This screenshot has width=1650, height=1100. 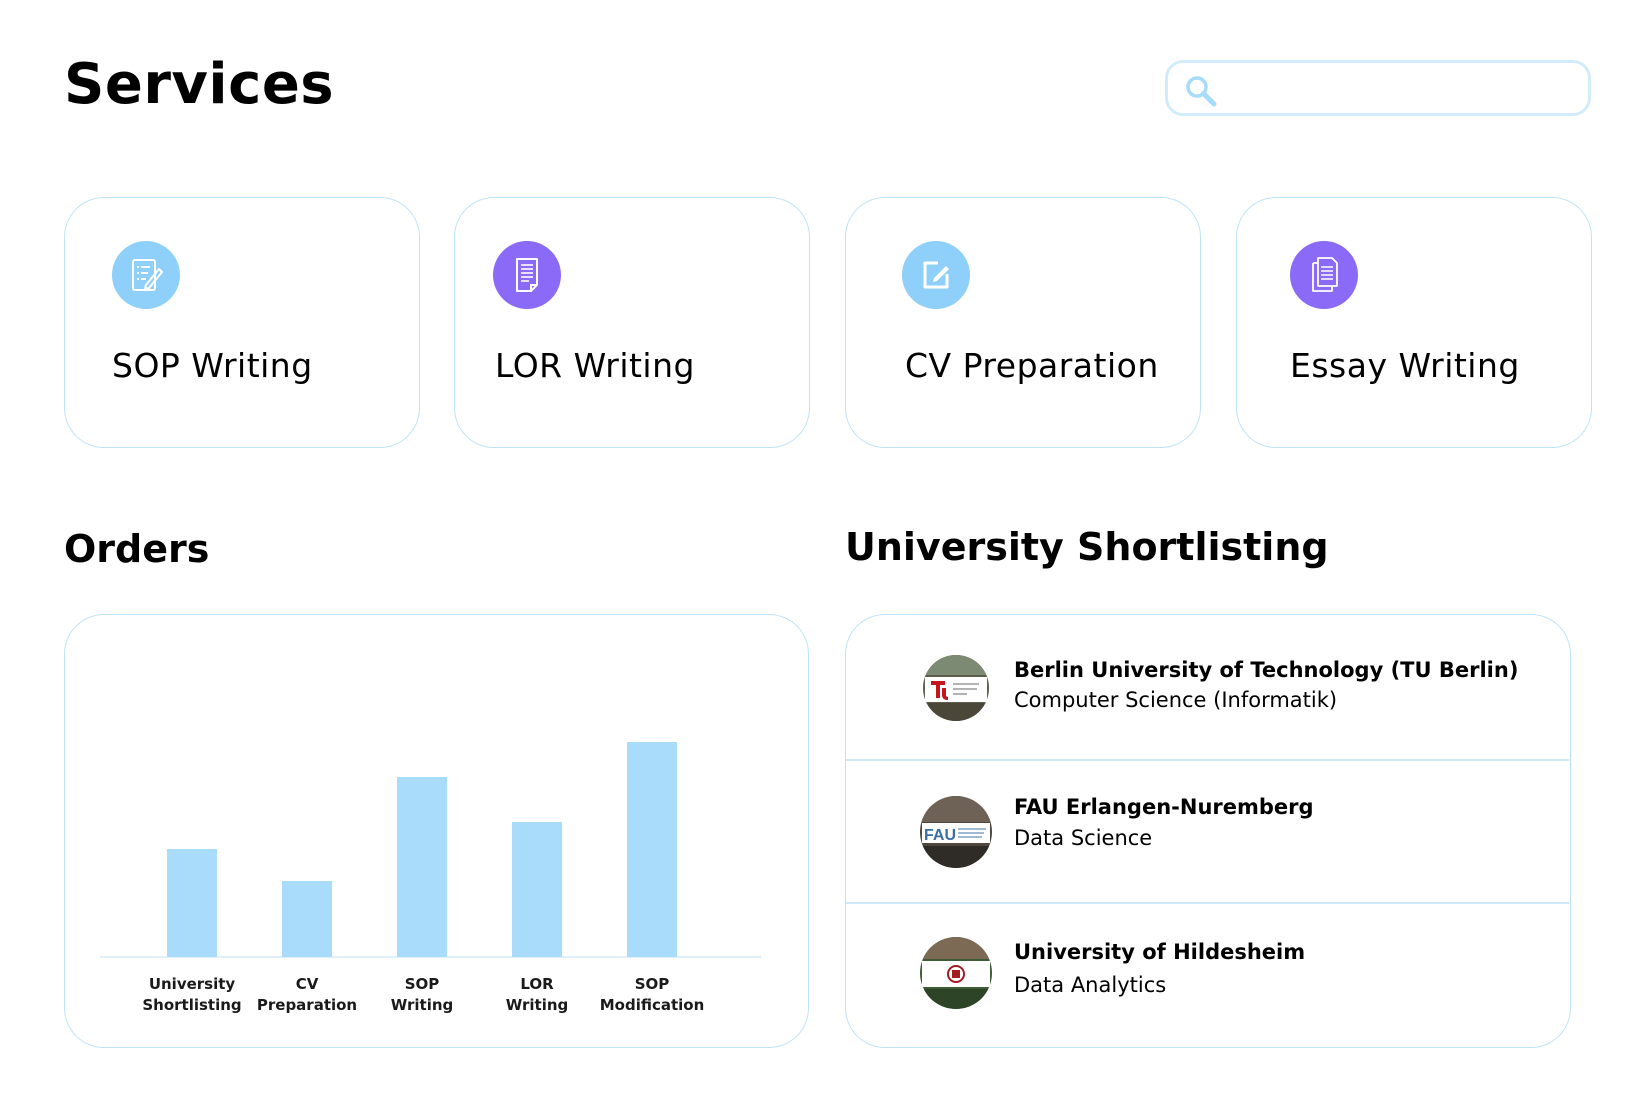 What do you see at coordinates (199, 84) in the screenshot?
I see `page-title: Services` at bounding box center [199, 84].